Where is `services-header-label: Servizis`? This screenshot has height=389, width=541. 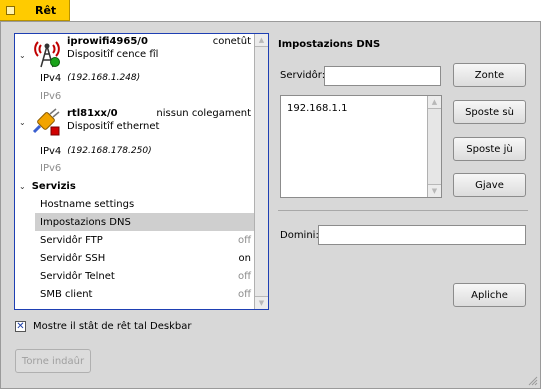 services-header-label: Servizis is located at coordinates (53, 186).